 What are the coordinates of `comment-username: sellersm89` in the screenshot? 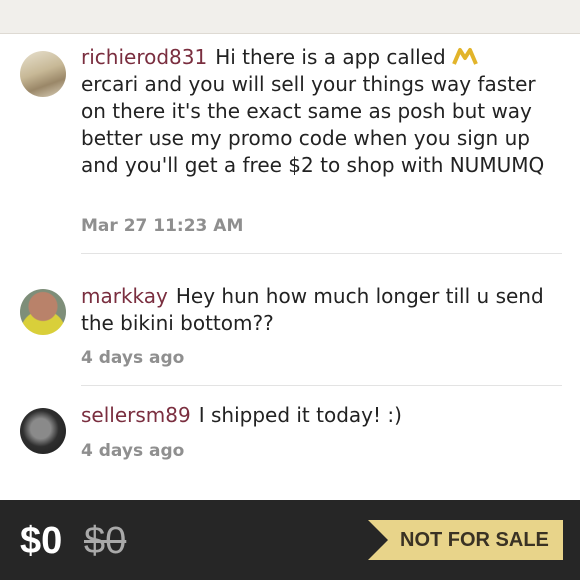 It's located at (136, 415).